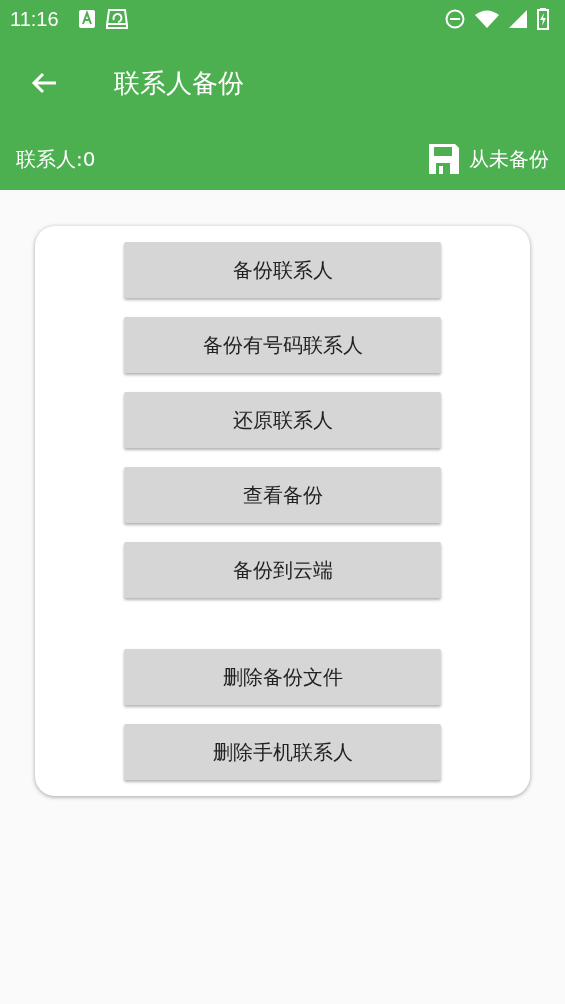 This screenshot has width=565, height=1004. I want to click on drive-sync-icon, so click(116, 19).